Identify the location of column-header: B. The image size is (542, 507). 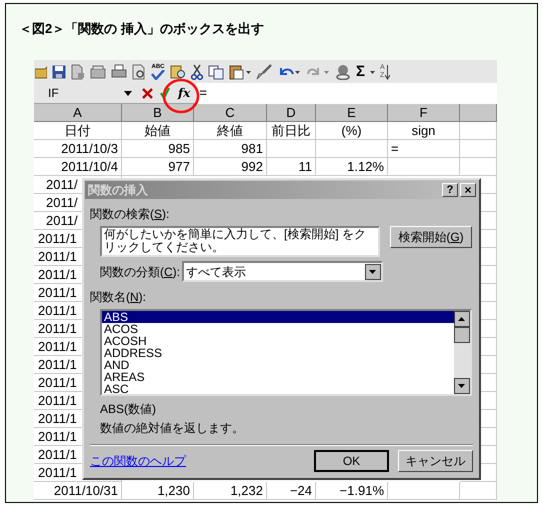
(158, 113).